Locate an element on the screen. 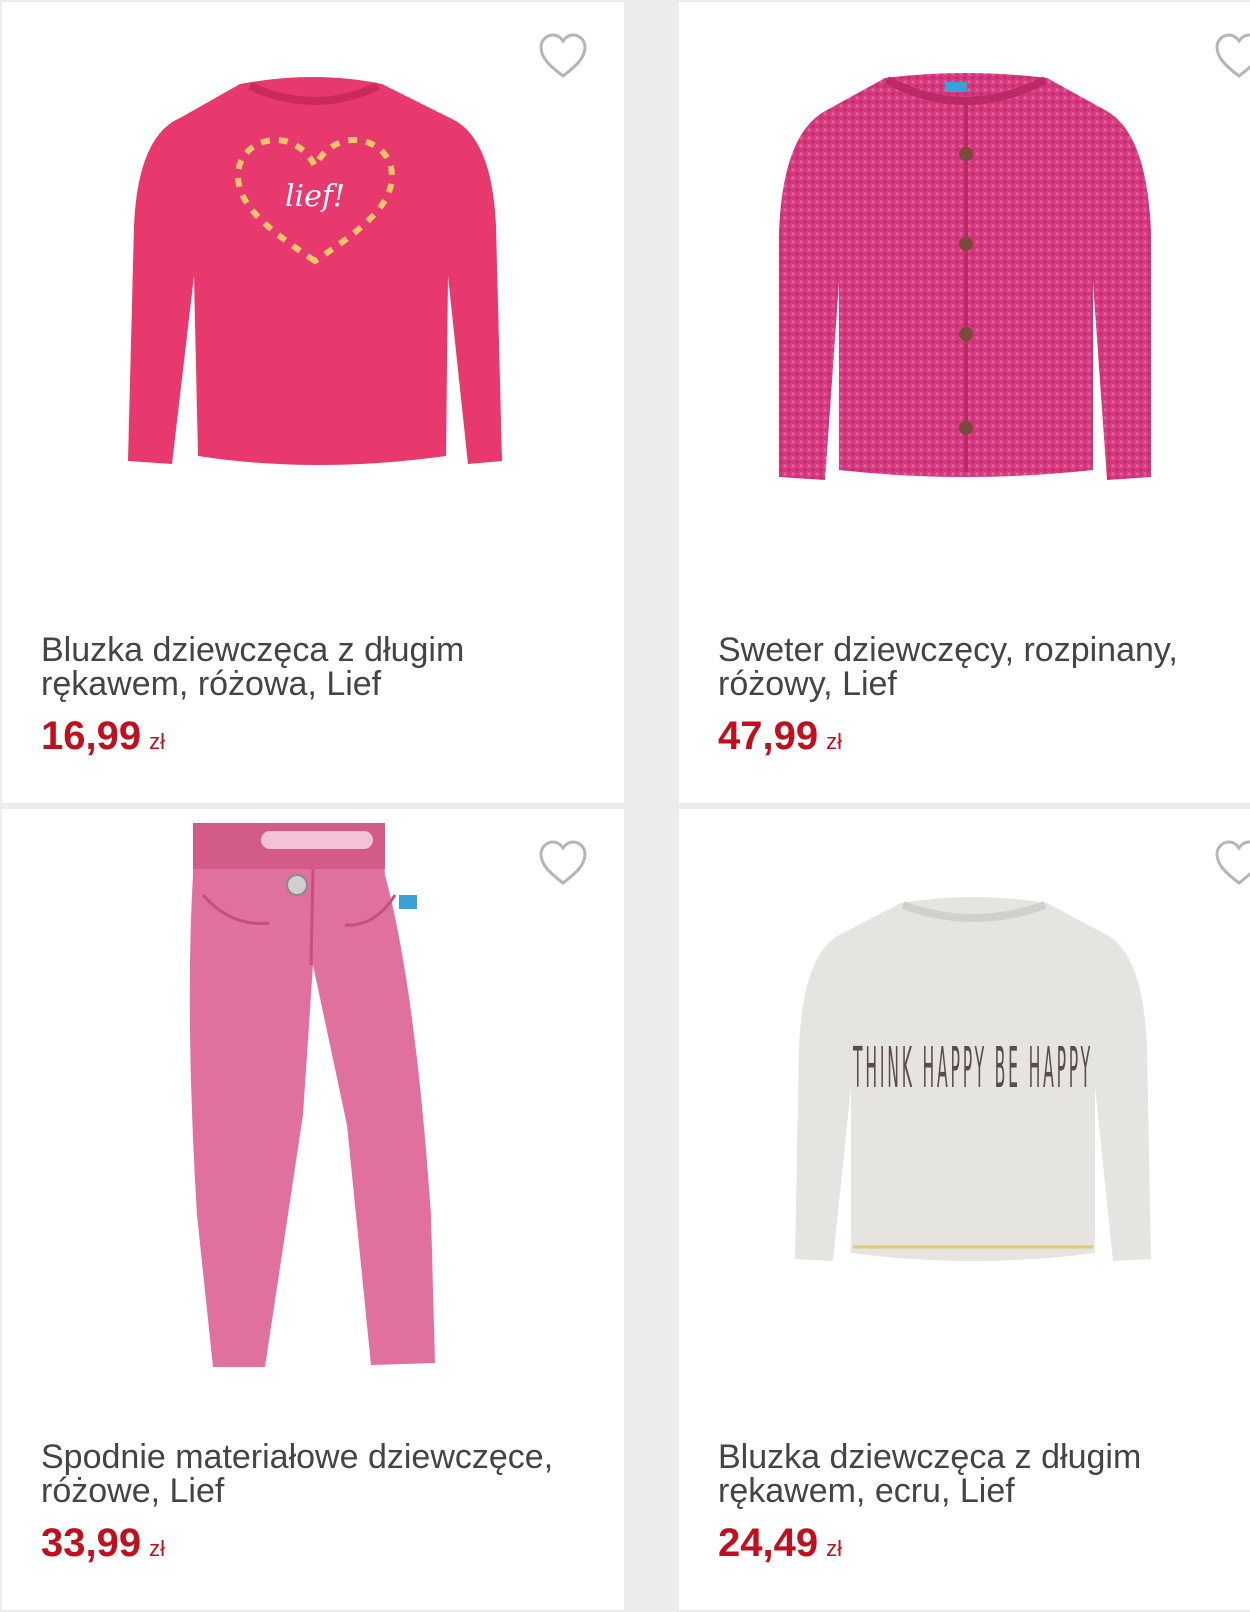  print-text: THINK HAPPY BE HAPPY is located at coordinates (973, 1068).